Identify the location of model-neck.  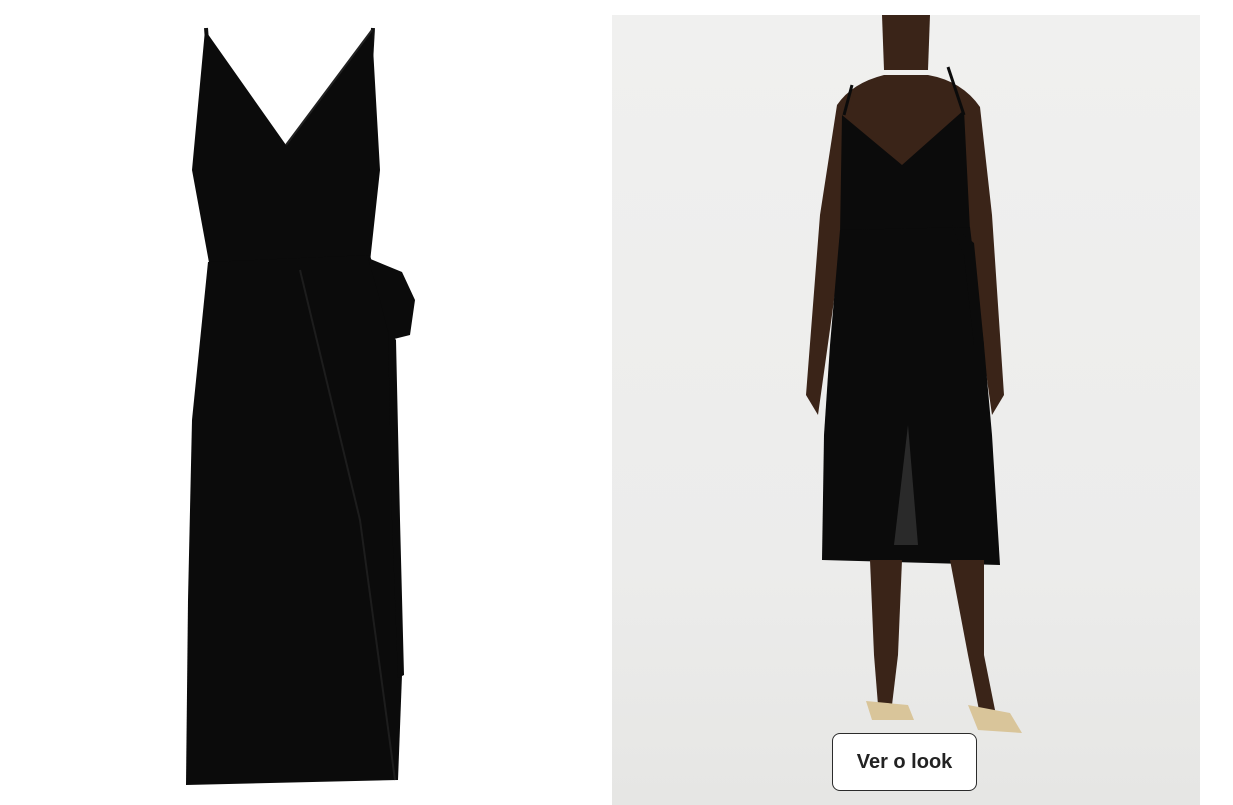
(906, 42).